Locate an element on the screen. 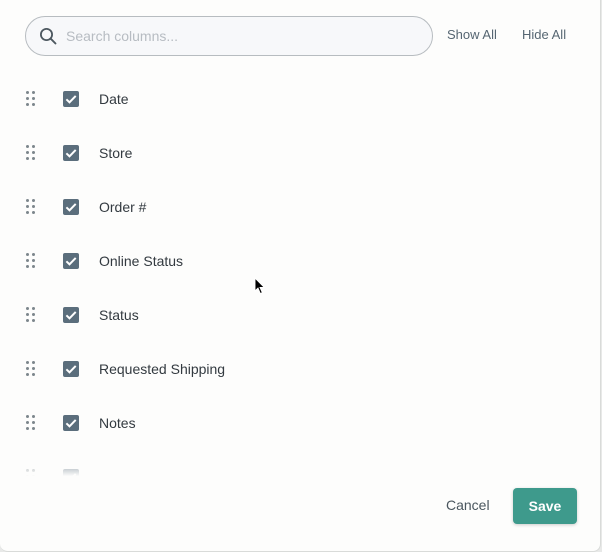 This screenshot has height=552, width=602. column-row-store: Store is located at coordinates (300, 153).